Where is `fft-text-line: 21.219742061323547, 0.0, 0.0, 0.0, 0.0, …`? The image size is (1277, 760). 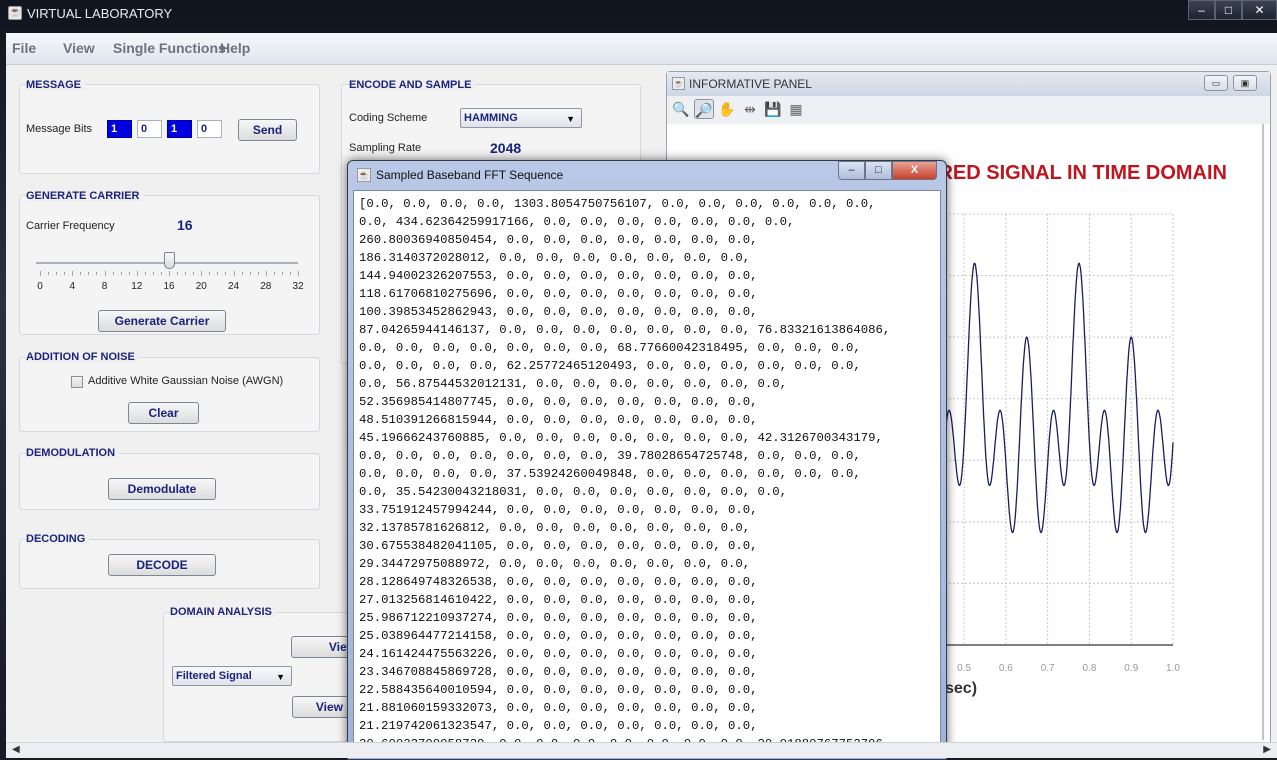 fft-text-line: 21.219742061323547, 0.0, 0.0, 0.0, 0.0, … is located at coordinates (558, 726).